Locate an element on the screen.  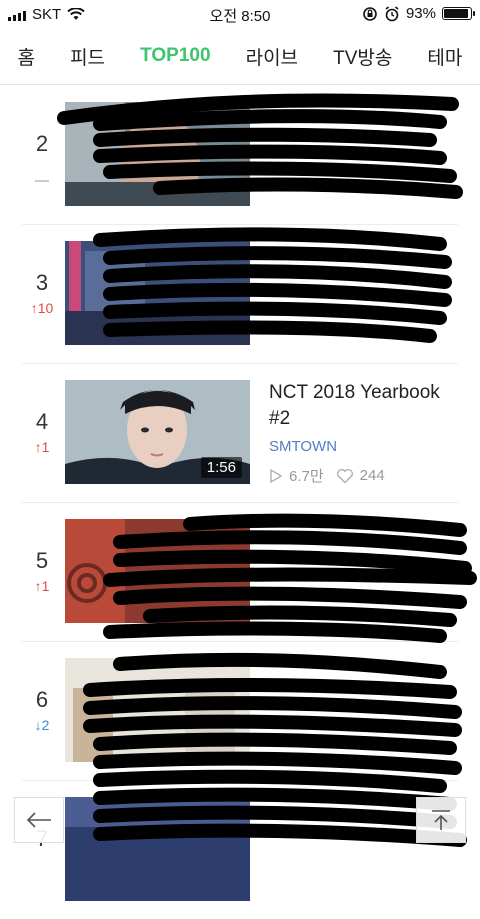
list-item: 2 is located at coordinates (240, 155).